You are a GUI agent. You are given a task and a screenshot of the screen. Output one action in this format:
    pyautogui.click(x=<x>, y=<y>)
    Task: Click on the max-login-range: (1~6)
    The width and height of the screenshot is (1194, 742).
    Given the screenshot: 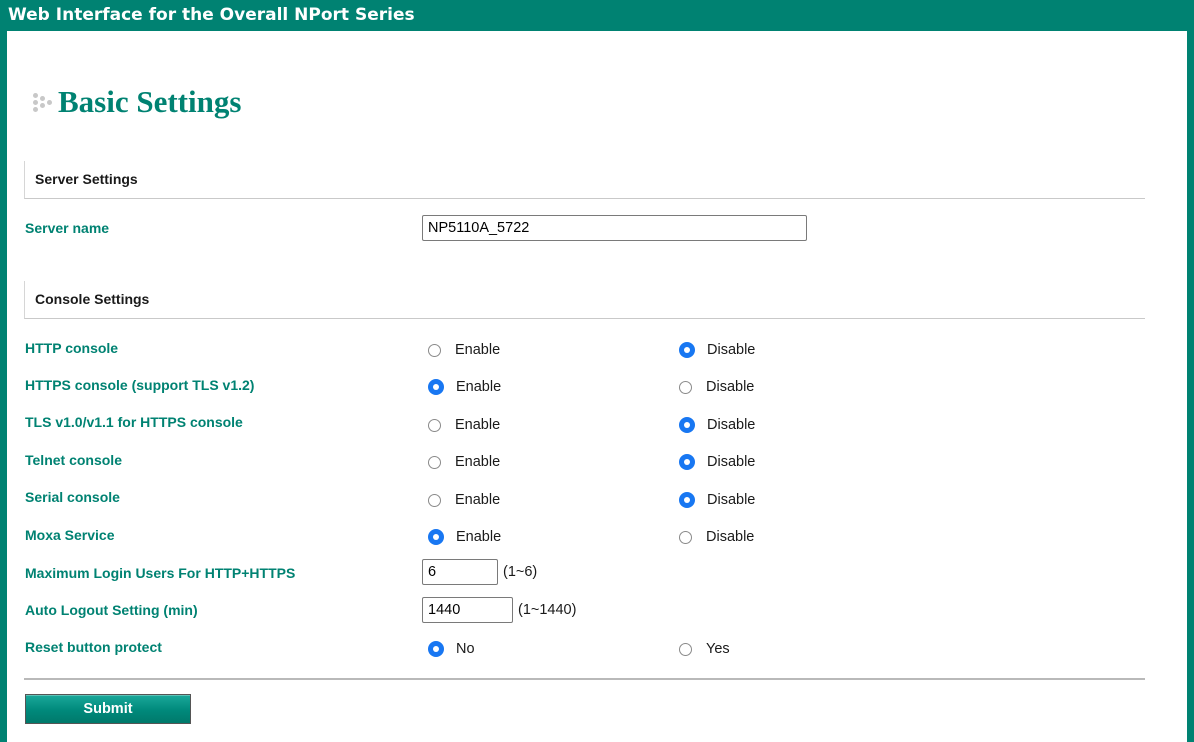 What is the action you would take?
    pyautogui.click(x=520, y=572)
    